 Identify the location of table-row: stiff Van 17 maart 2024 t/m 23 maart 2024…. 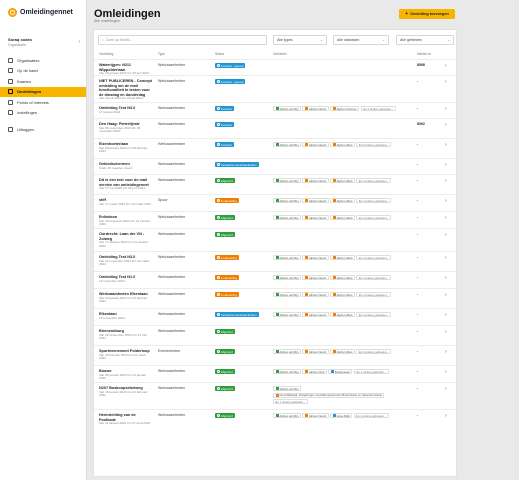
(276, 202).